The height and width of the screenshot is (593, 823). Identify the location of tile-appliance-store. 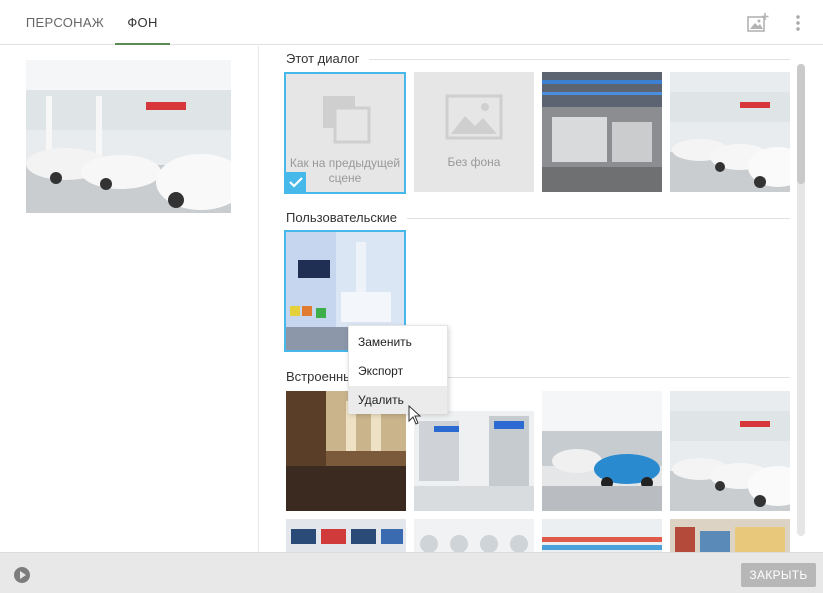
(474, 535).